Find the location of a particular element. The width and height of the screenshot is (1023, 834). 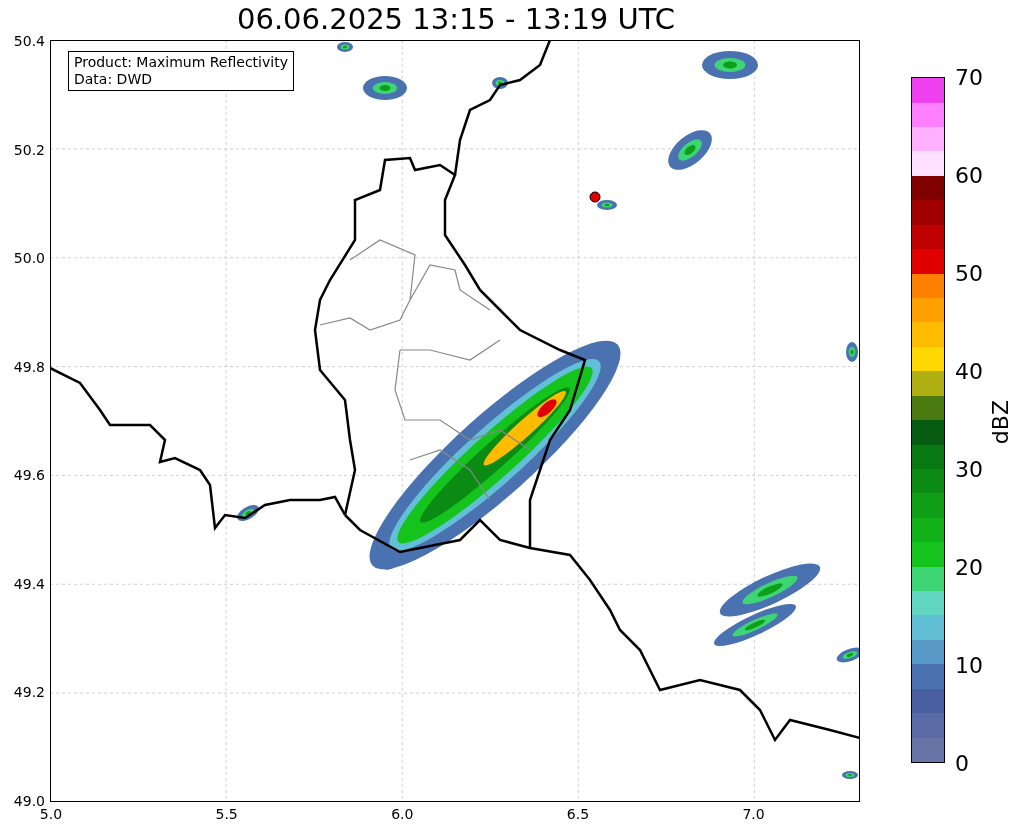

axis-tick-label: 50.0 is located at coordinates (29, 258).